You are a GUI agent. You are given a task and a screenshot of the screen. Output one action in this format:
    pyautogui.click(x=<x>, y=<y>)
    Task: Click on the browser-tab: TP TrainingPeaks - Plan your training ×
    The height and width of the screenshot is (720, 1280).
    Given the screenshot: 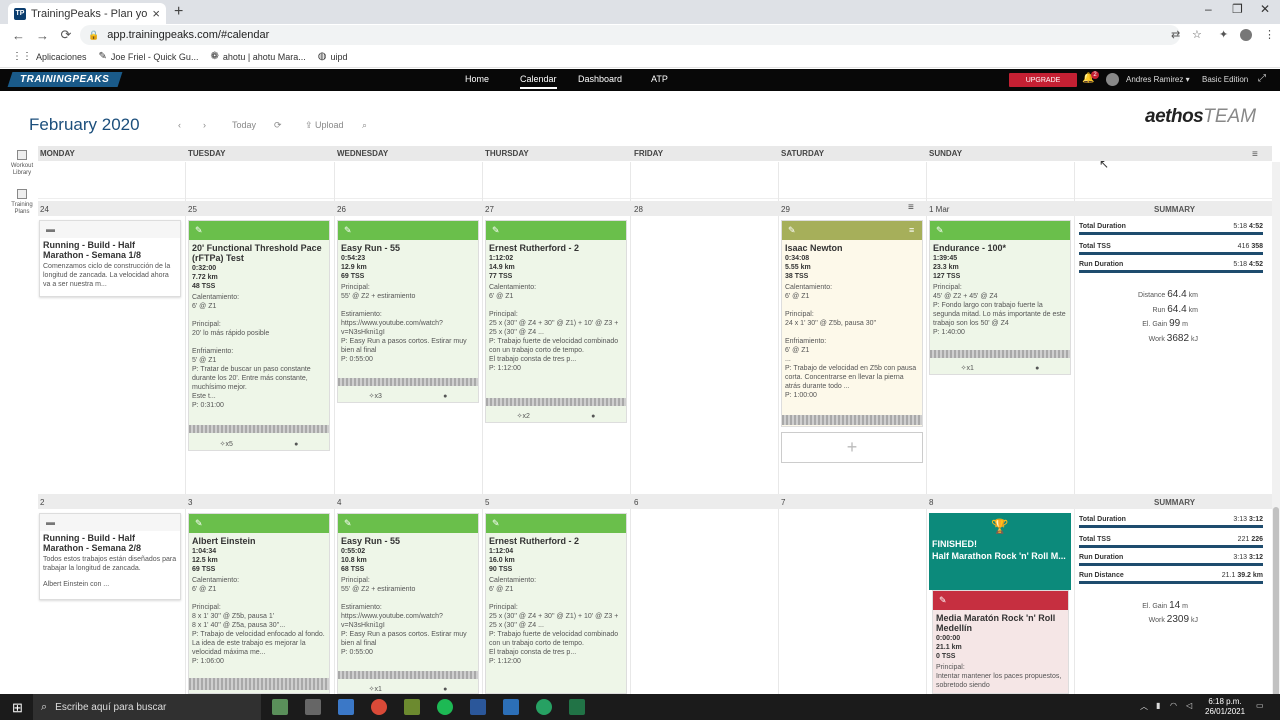 What is the action you would take?
    pyautogui.click(x=87, y=13)
    